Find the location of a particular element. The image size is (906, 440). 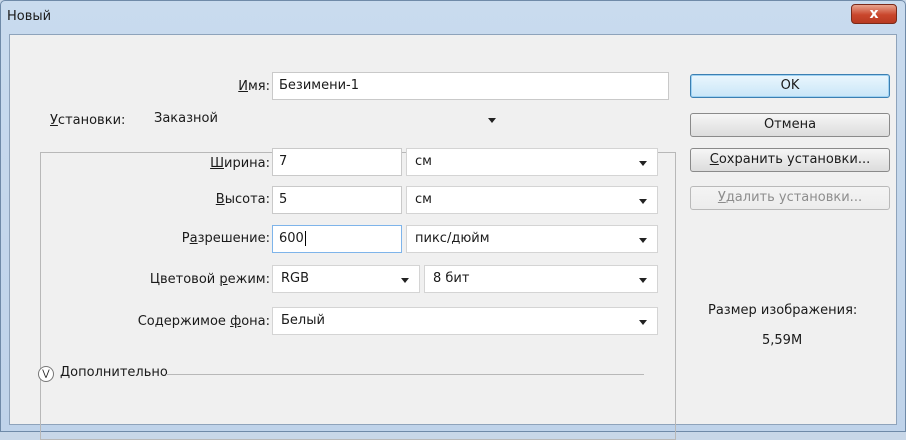

resolution-unit-arrow-icon is located at coordinates (643, 240).